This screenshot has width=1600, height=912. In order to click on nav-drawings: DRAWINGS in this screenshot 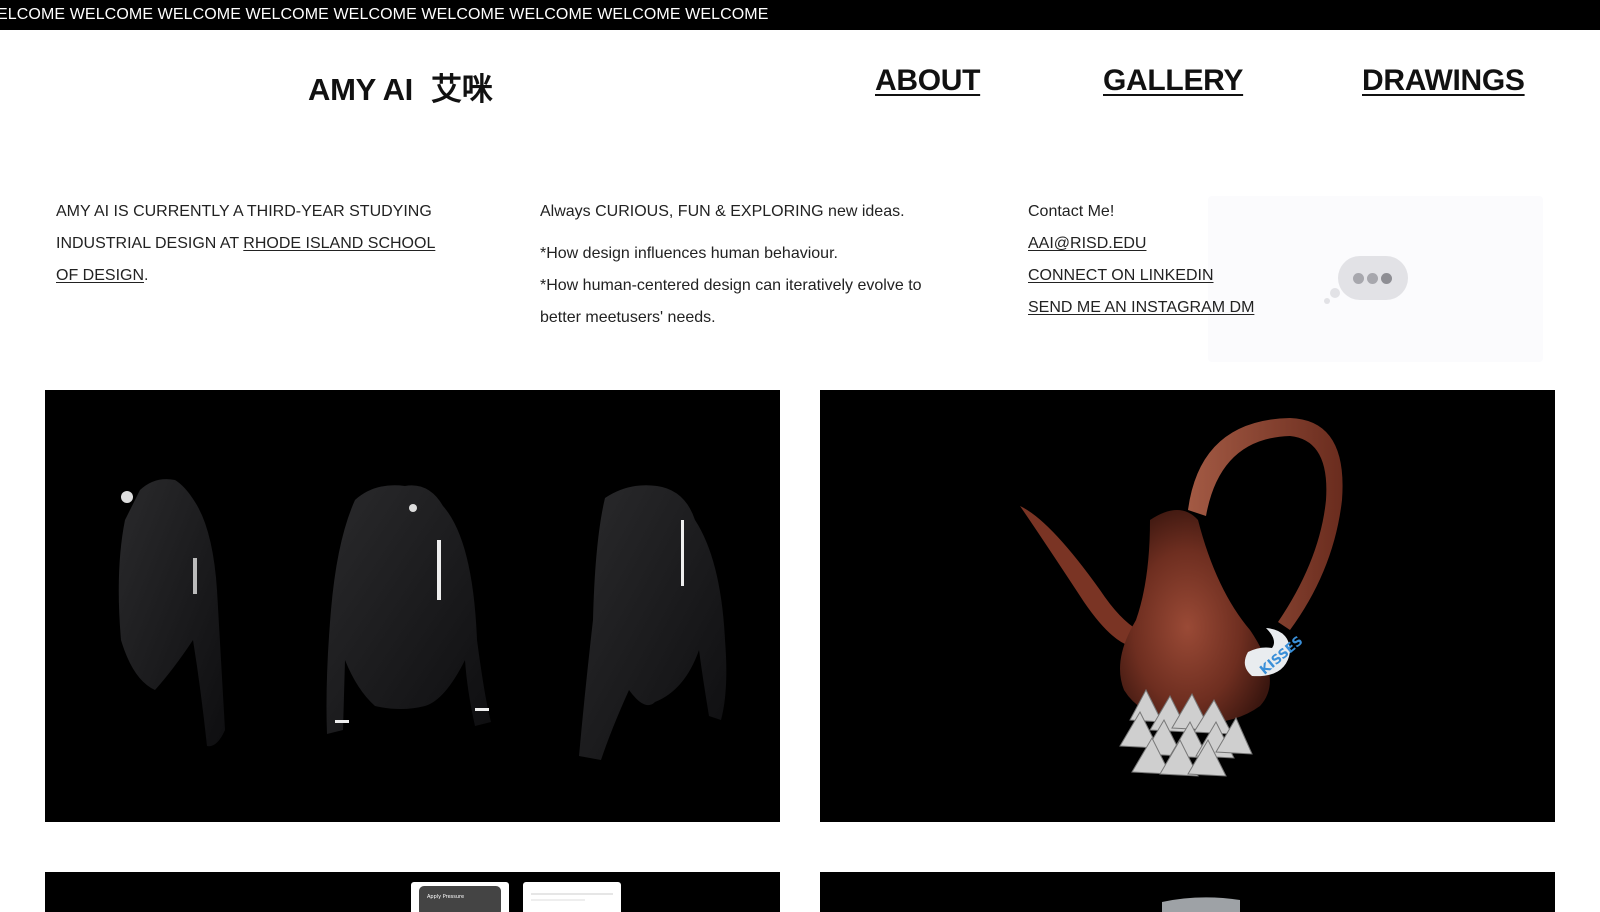, I will do `click(1443, 81)`.